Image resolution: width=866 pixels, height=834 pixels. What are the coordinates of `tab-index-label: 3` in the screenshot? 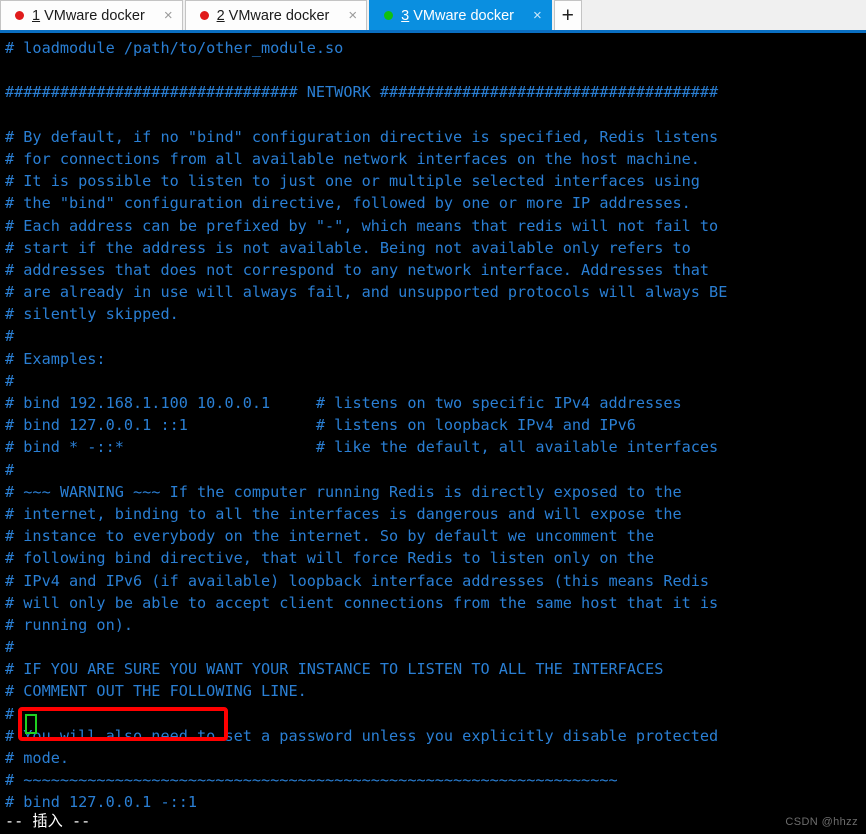 It's located at (405, 15).